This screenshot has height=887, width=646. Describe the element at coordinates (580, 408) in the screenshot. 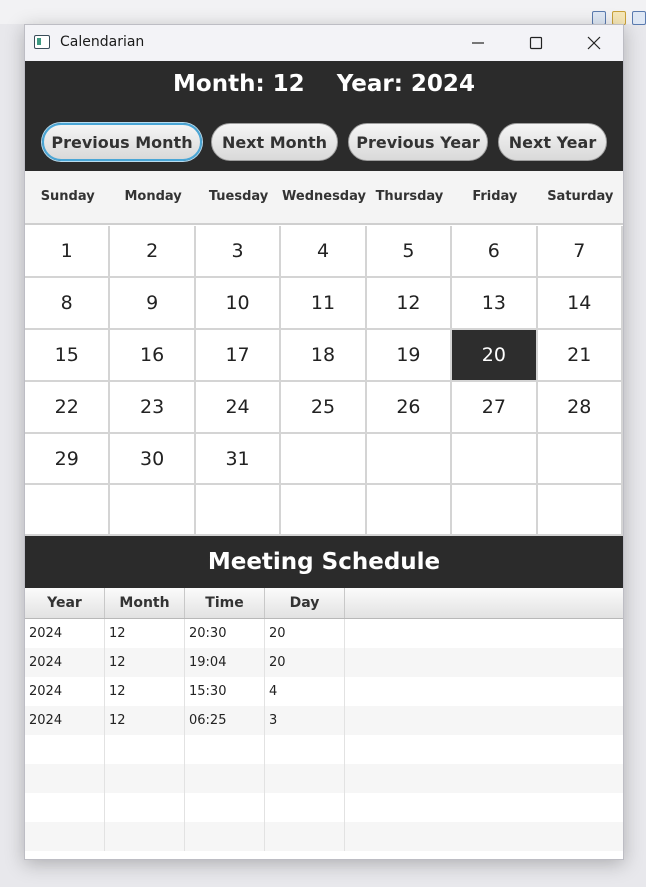

I see `calendar-day: 28` at that location.